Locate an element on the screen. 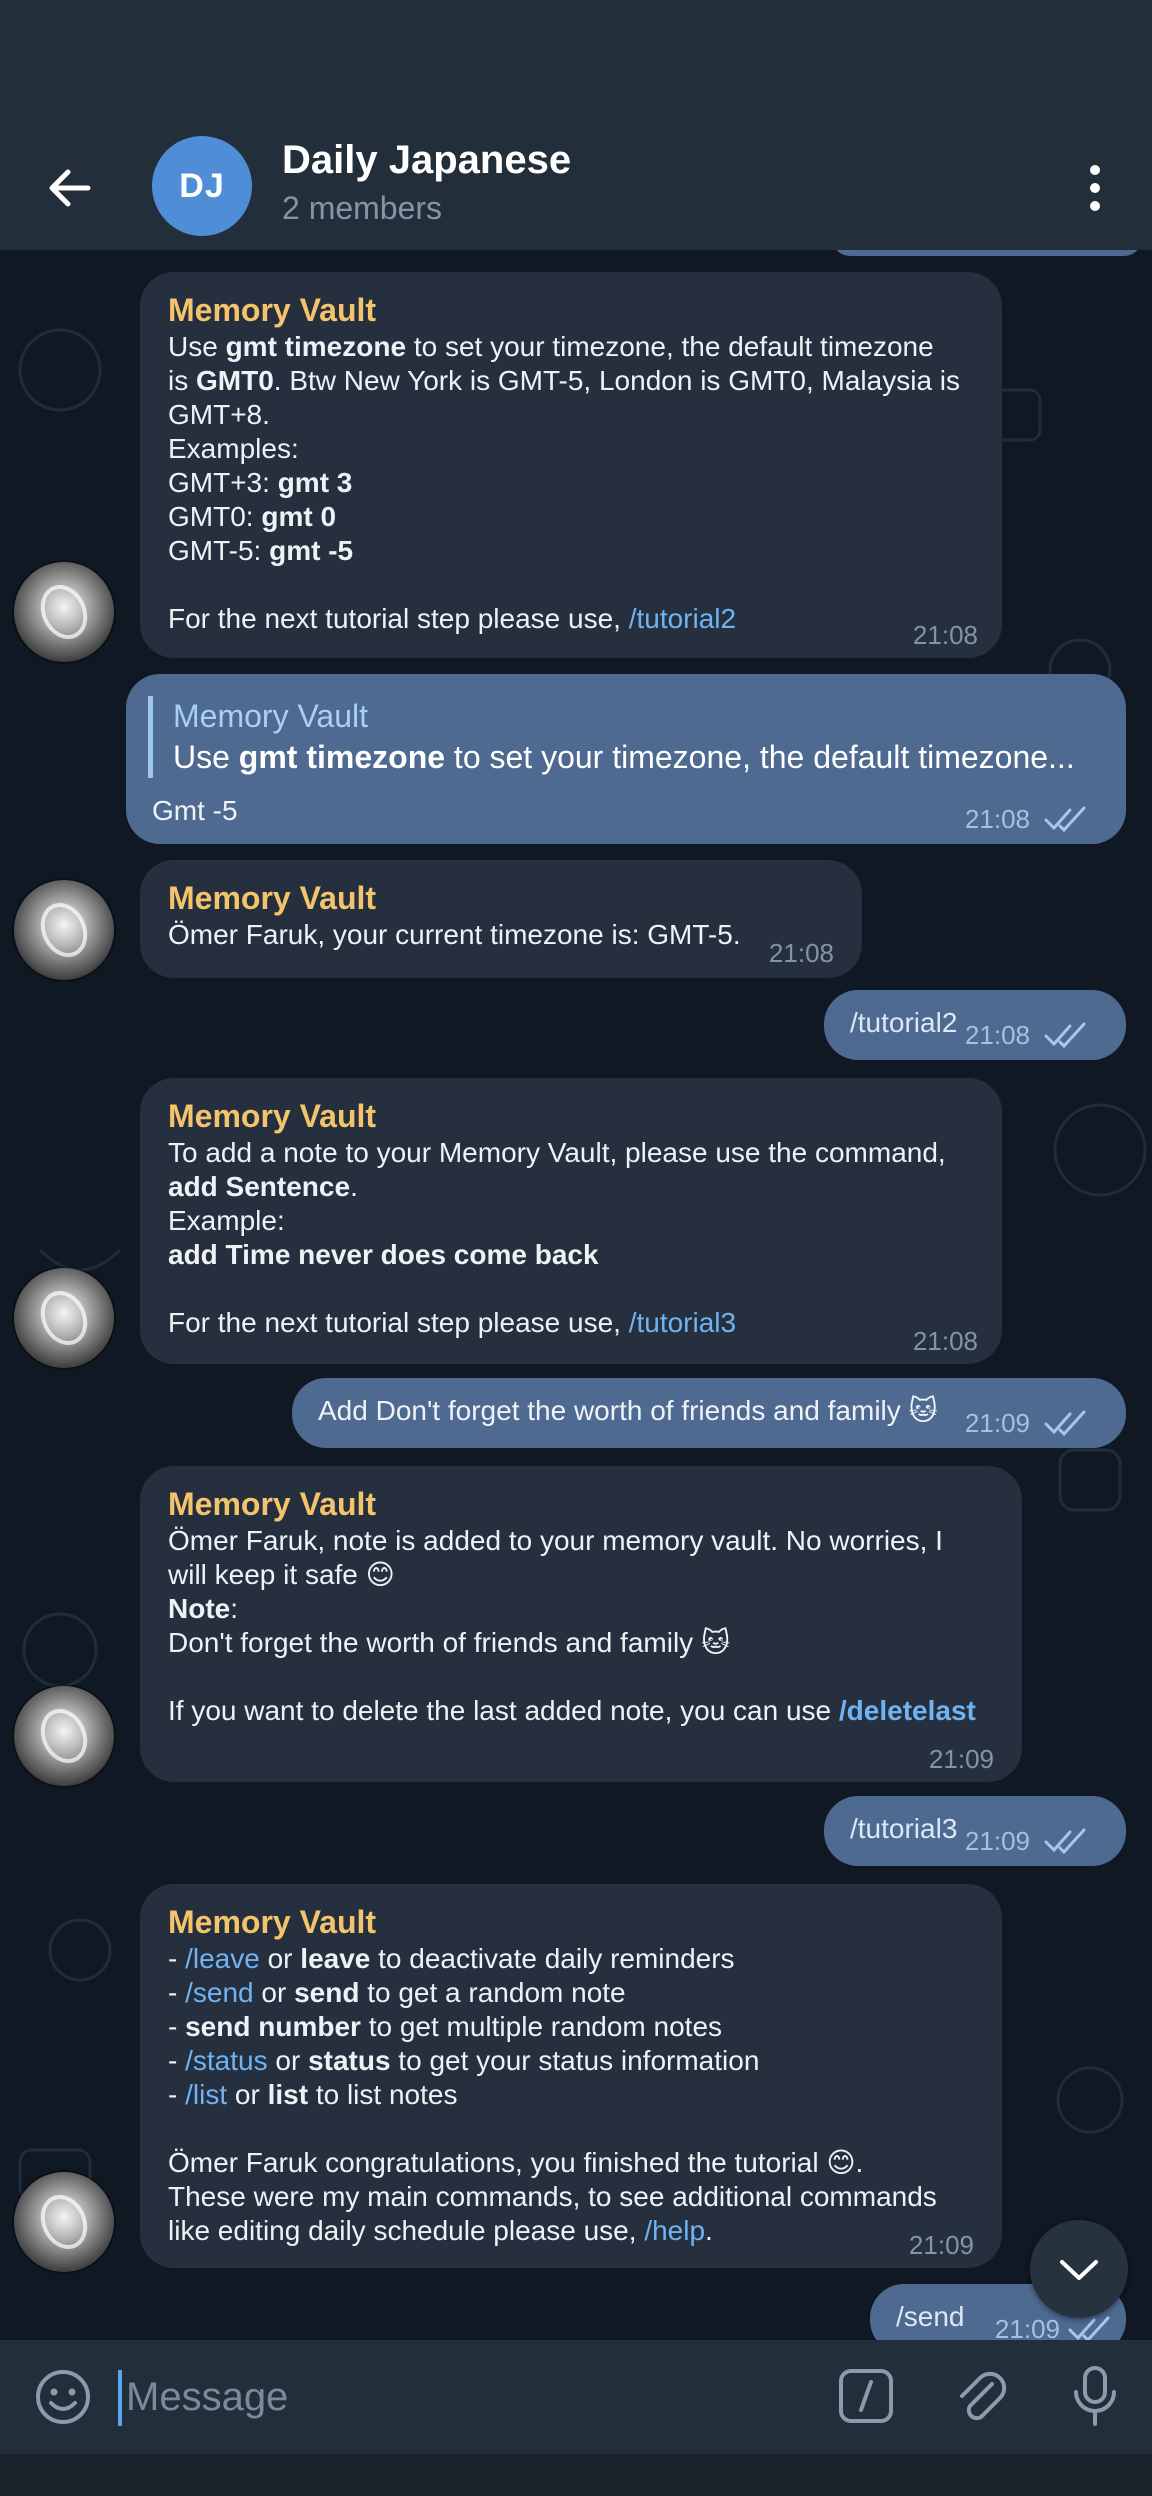 The width and height of the screenshot is (1152, 2496). tutorial2-command-link: /tutorial2 is located at coordinates (682, 618).